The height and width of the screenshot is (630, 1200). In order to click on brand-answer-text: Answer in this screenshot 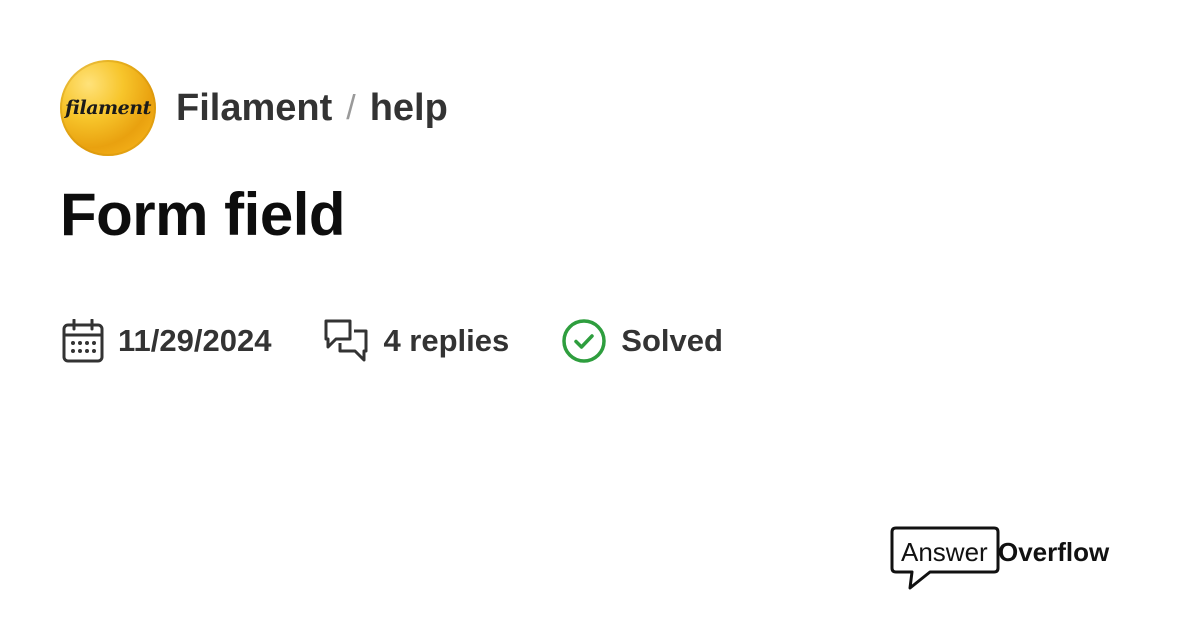, I will do `click(944, 552)`.